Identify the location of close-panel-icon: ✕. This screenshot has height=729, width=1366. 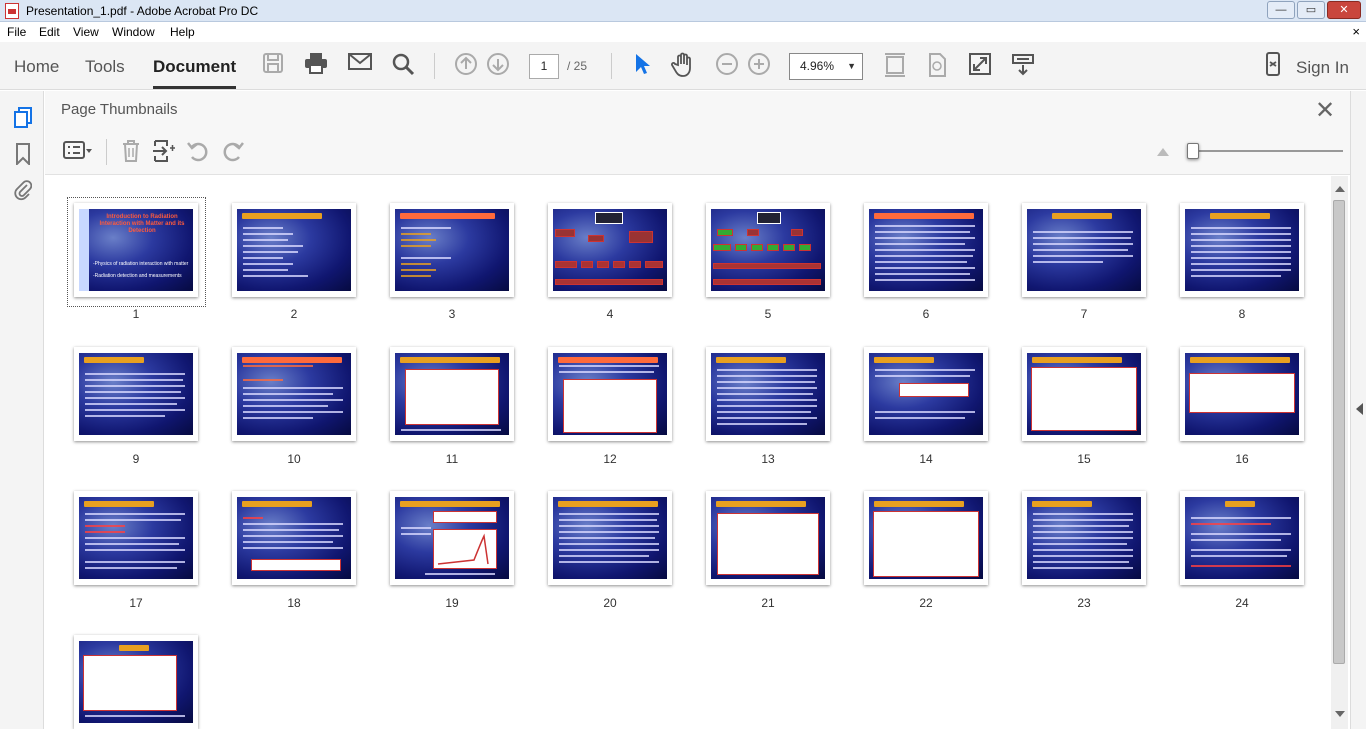
(1325, 110).